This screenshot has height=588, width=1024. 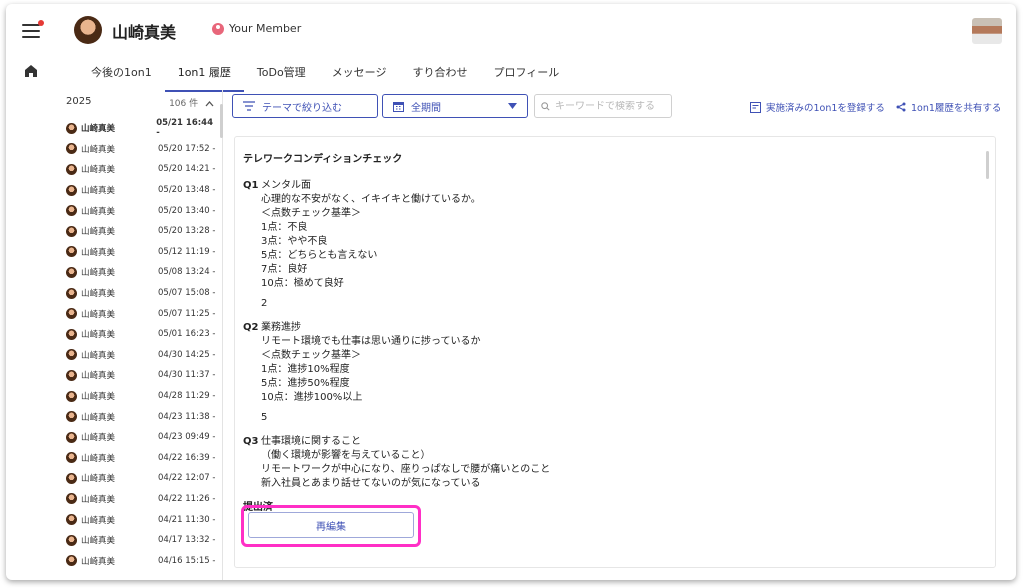 I want to click on answer-text: リモートワークが中心になり、座りっぱなしで腰が痛いとのこと, so click(x=406, y=469).